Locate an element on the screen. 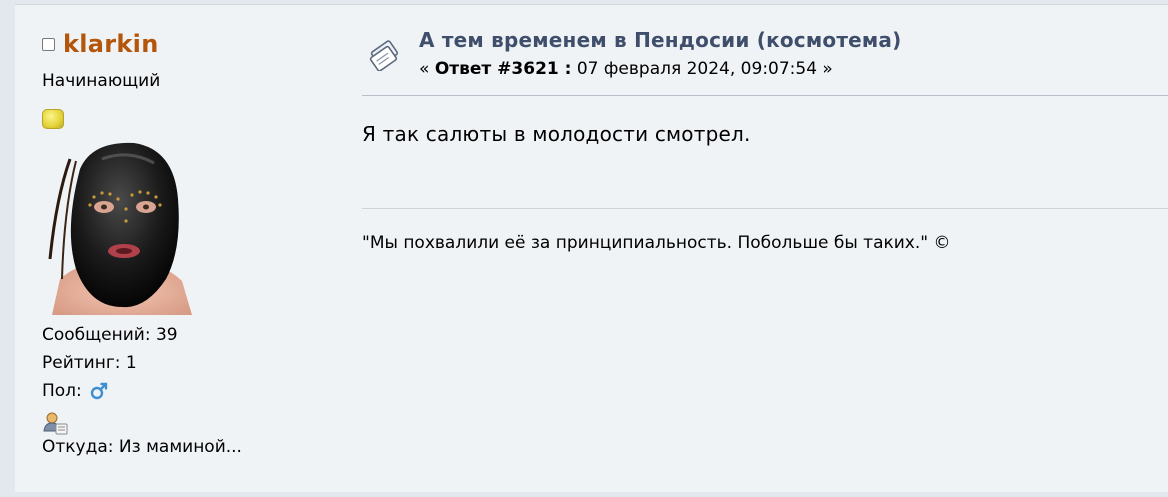 Image resolution: width=1168 pixels, height=497 pixels. member-group: Начинающий is located at coordinates (101, 81).